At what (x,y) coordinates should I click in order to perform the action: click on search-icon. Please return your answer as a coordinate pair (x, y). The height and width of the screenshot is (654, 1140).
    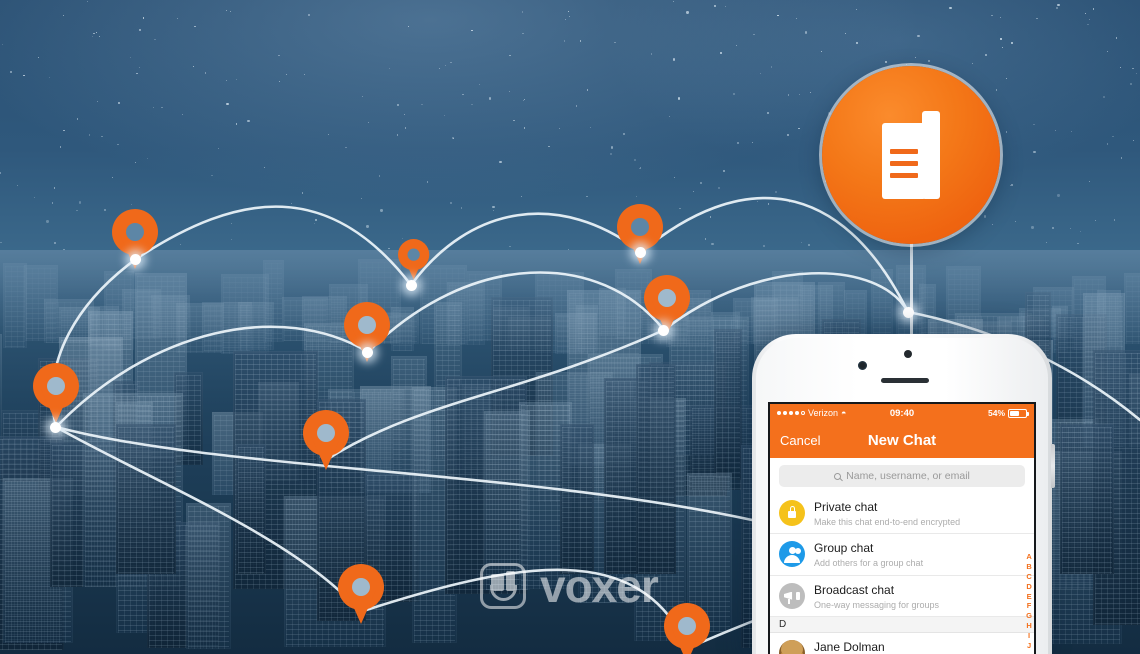
    Looking at the image, I should click on (838, 476).